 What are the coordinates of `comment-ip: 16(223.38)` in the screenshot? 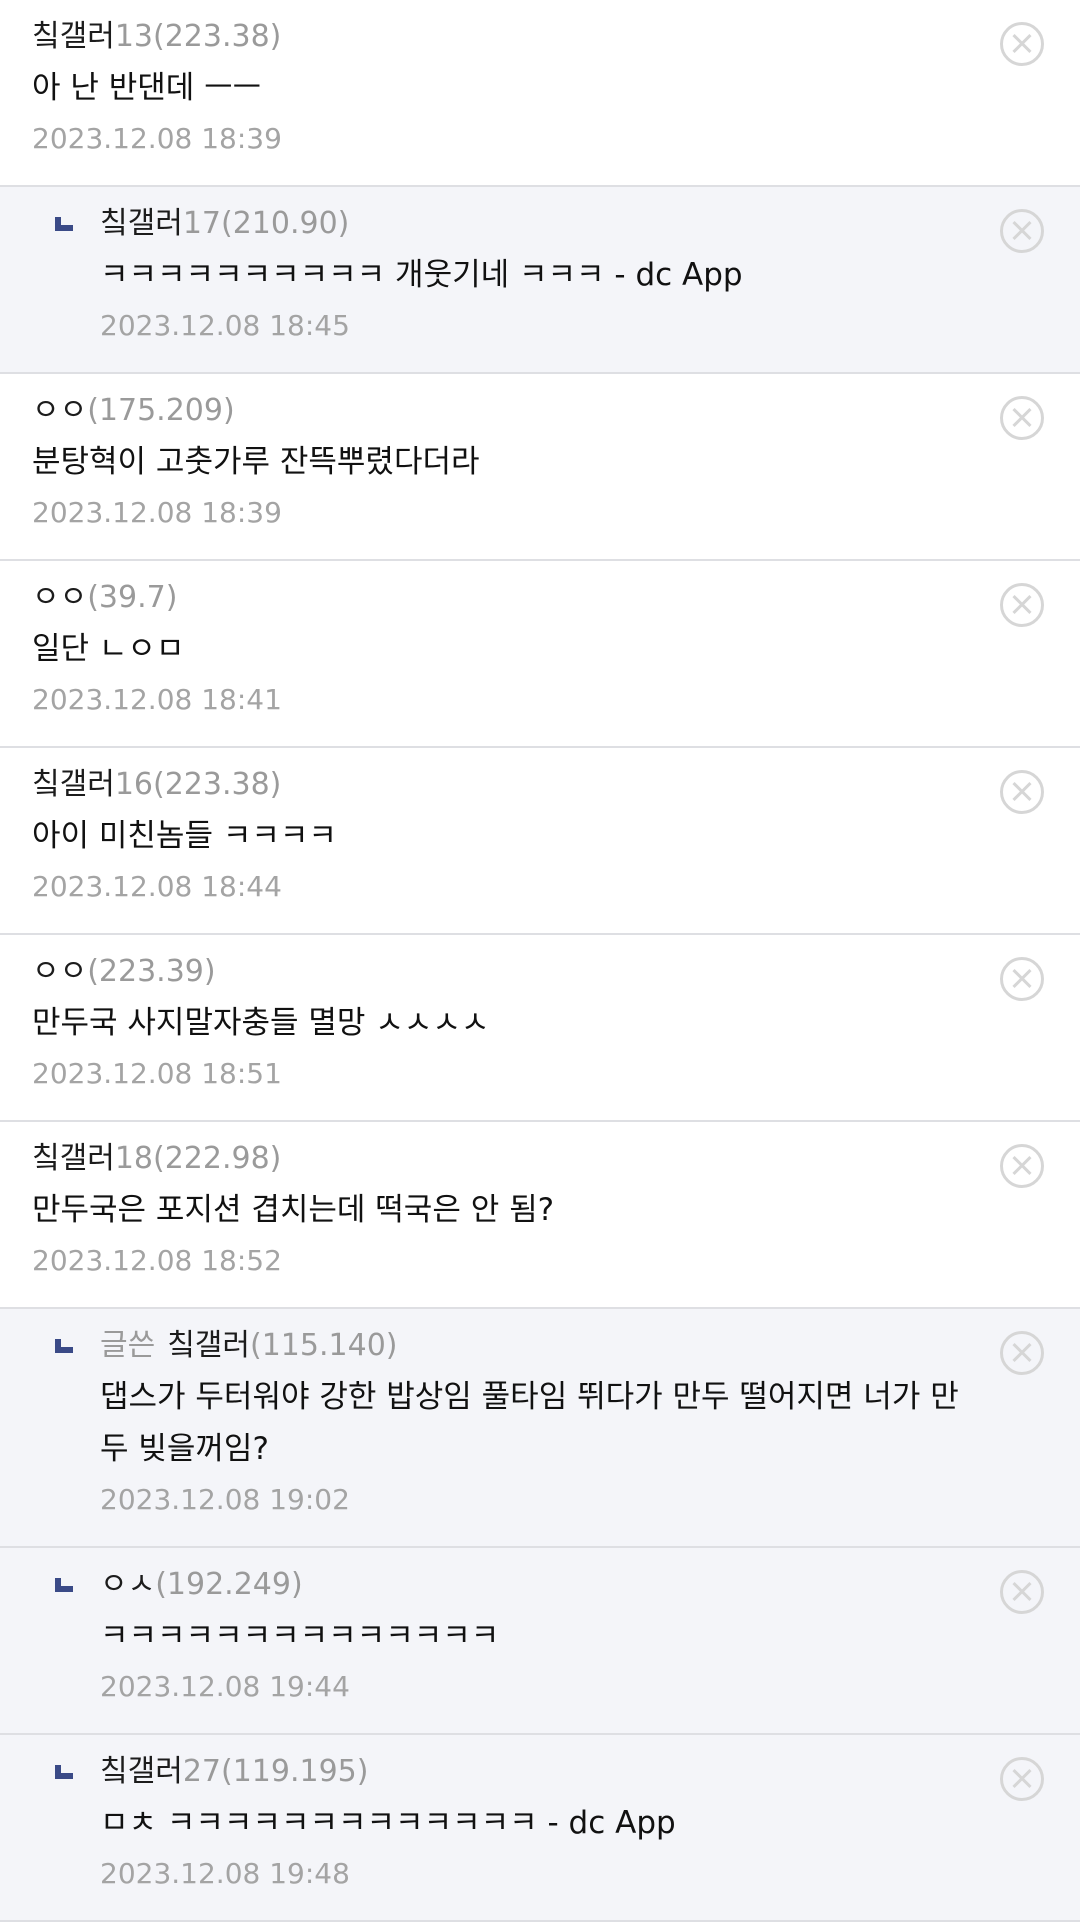 It's located at (198, 784).